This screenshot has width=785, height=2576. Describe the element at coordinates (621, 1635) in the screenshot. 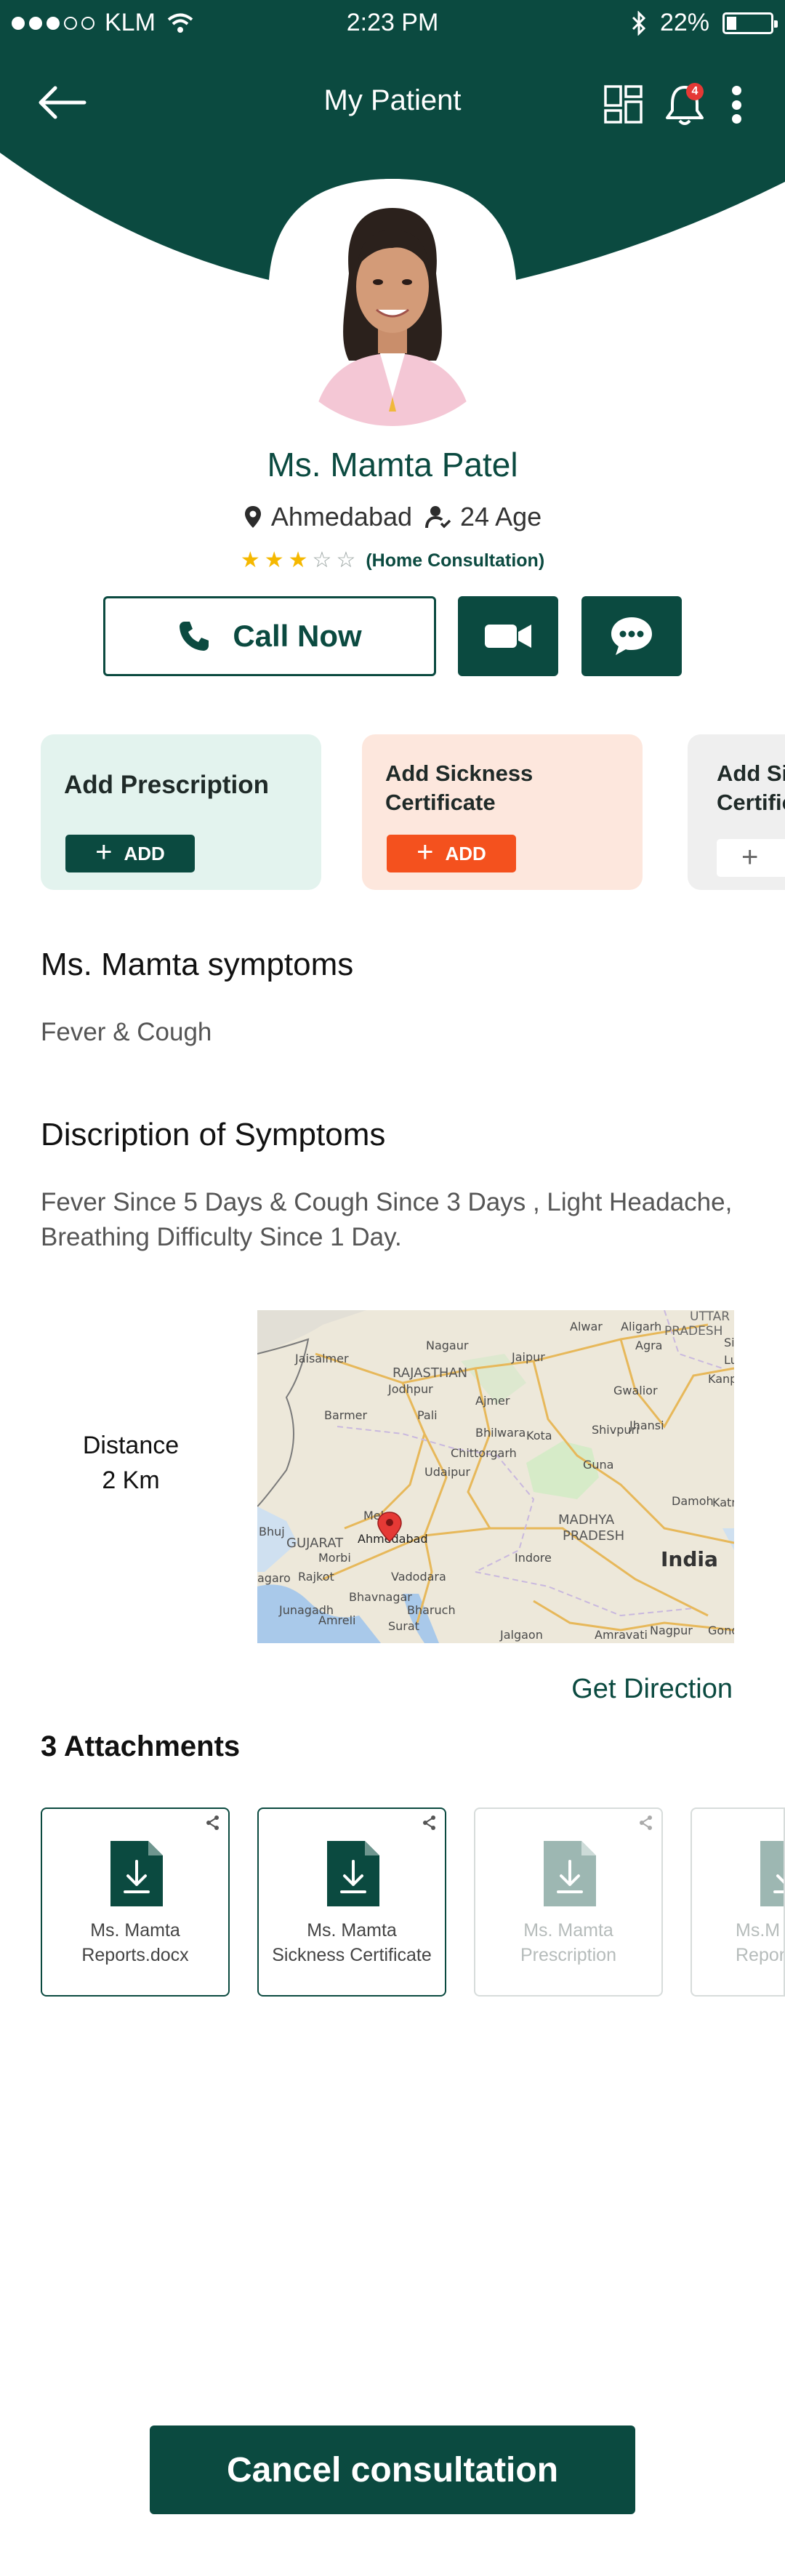

I see `svg-text: Amravati` at that location.